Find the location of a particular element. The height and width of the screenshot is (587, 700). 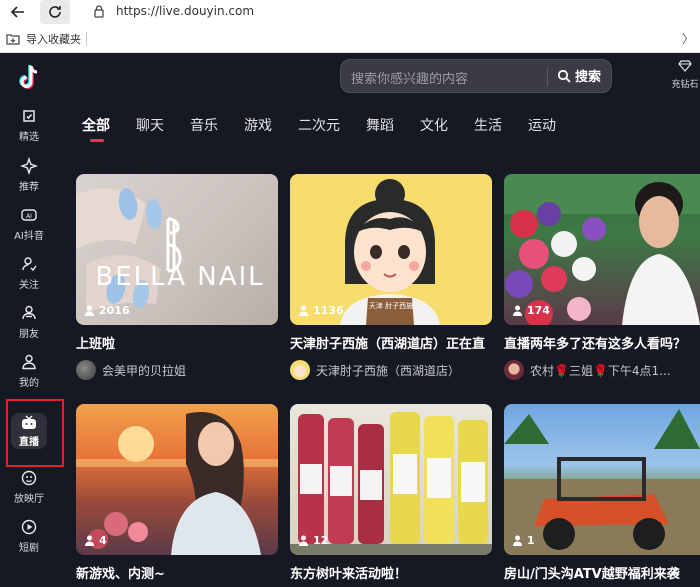

sidebar-item-friends: 朋友 is located at coordinates (29, 326).